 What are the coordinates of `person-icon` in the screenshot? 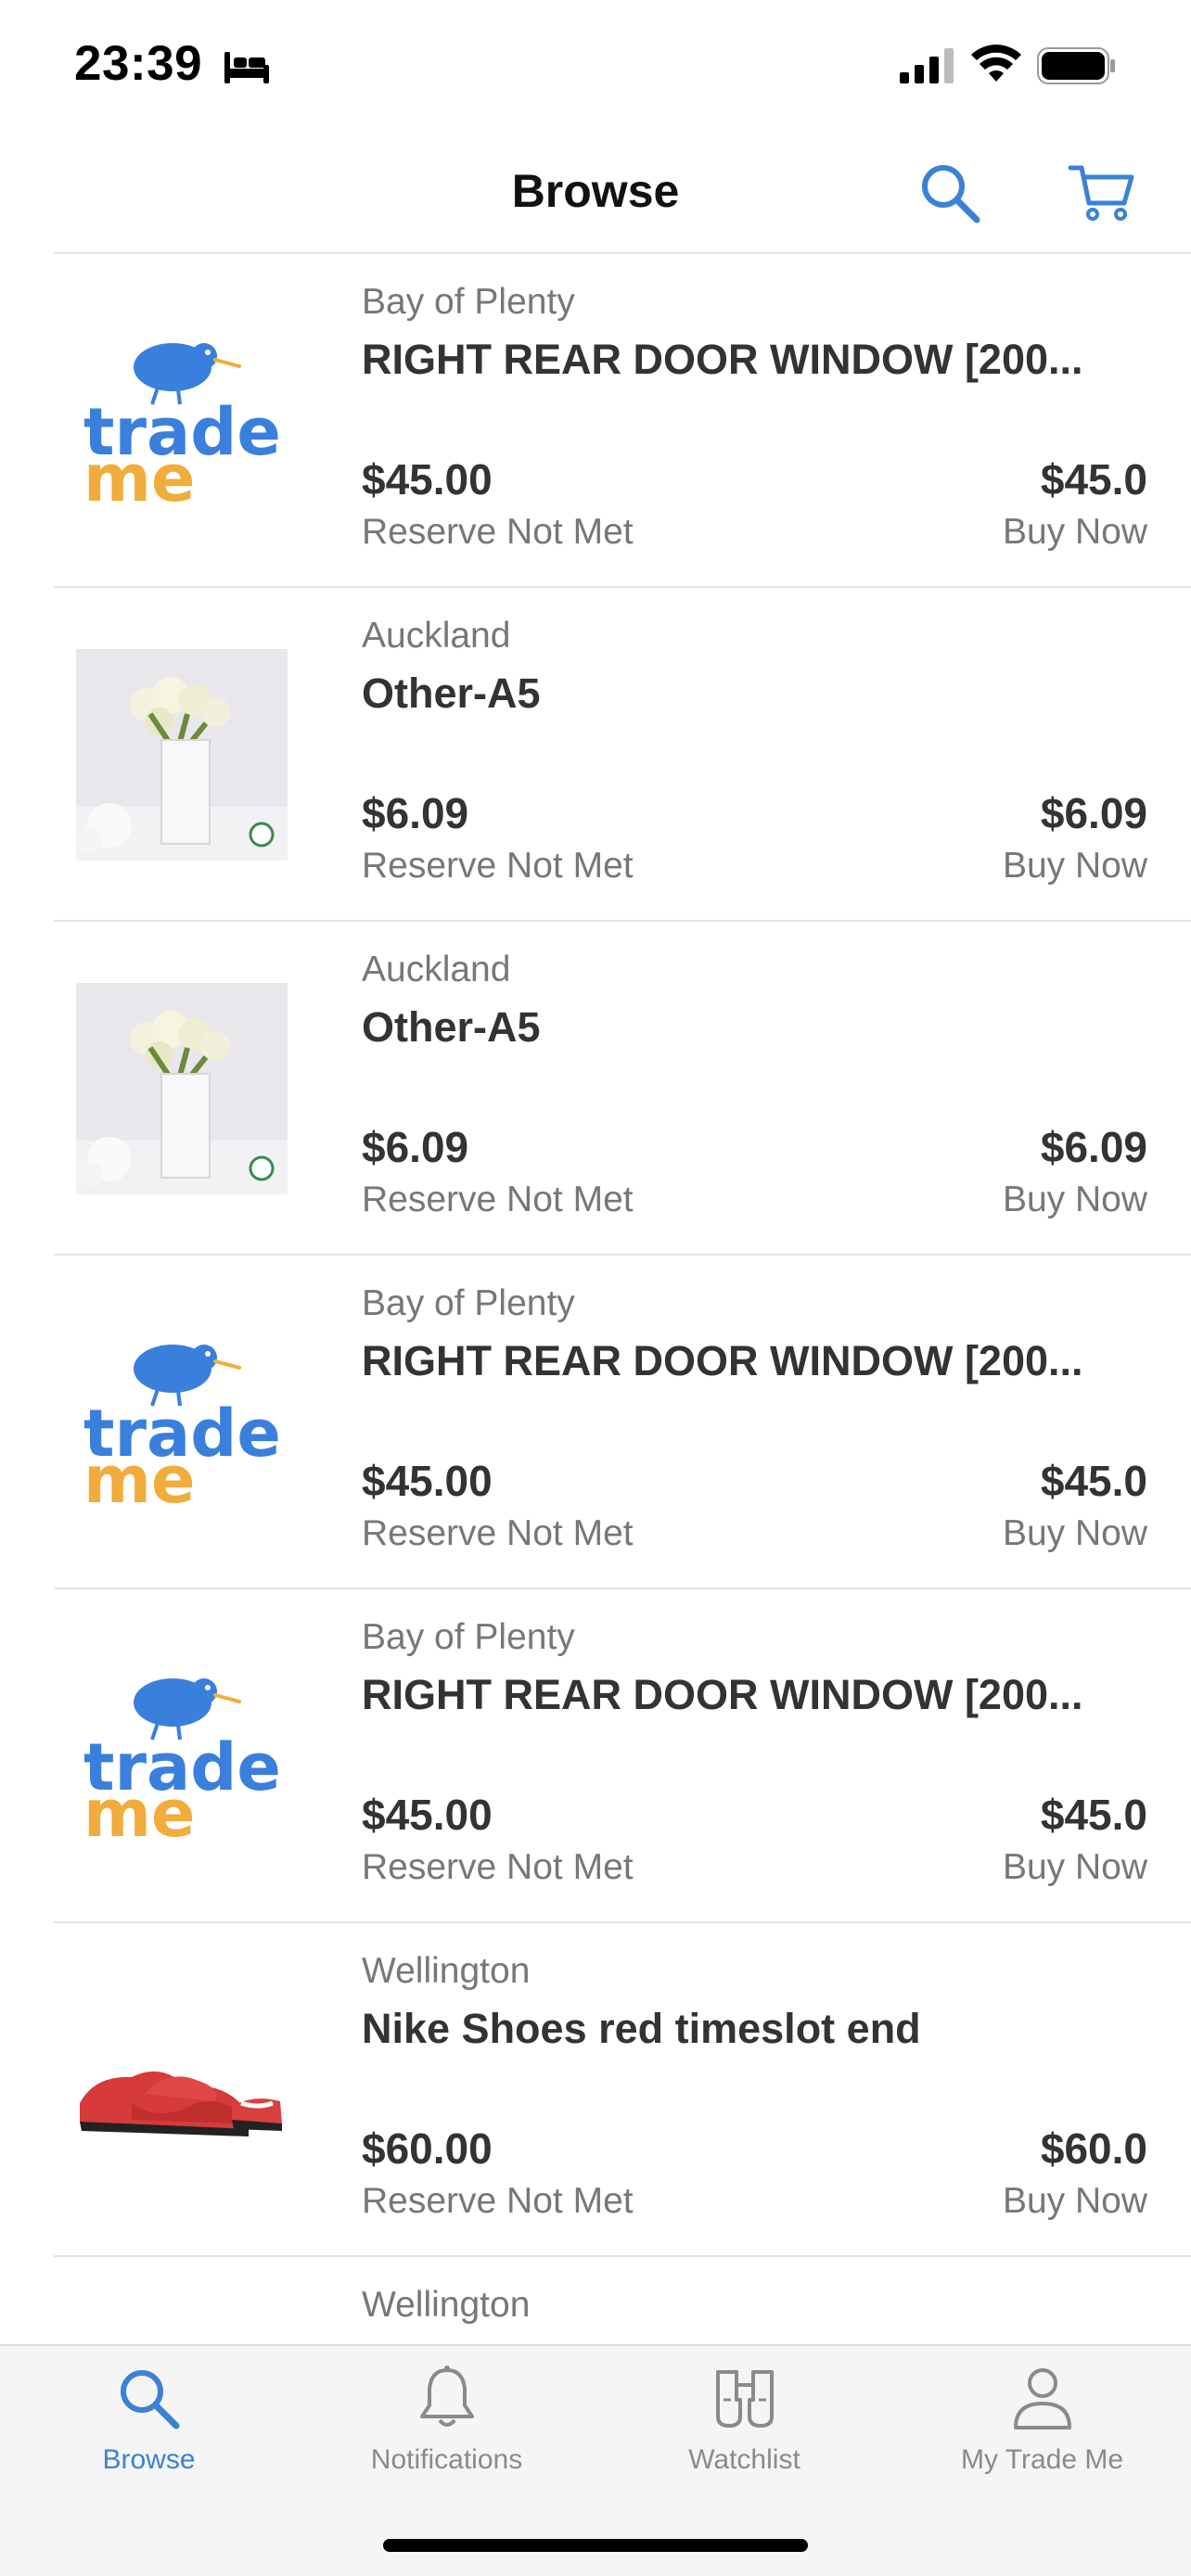 It's located at (1042, 2398).